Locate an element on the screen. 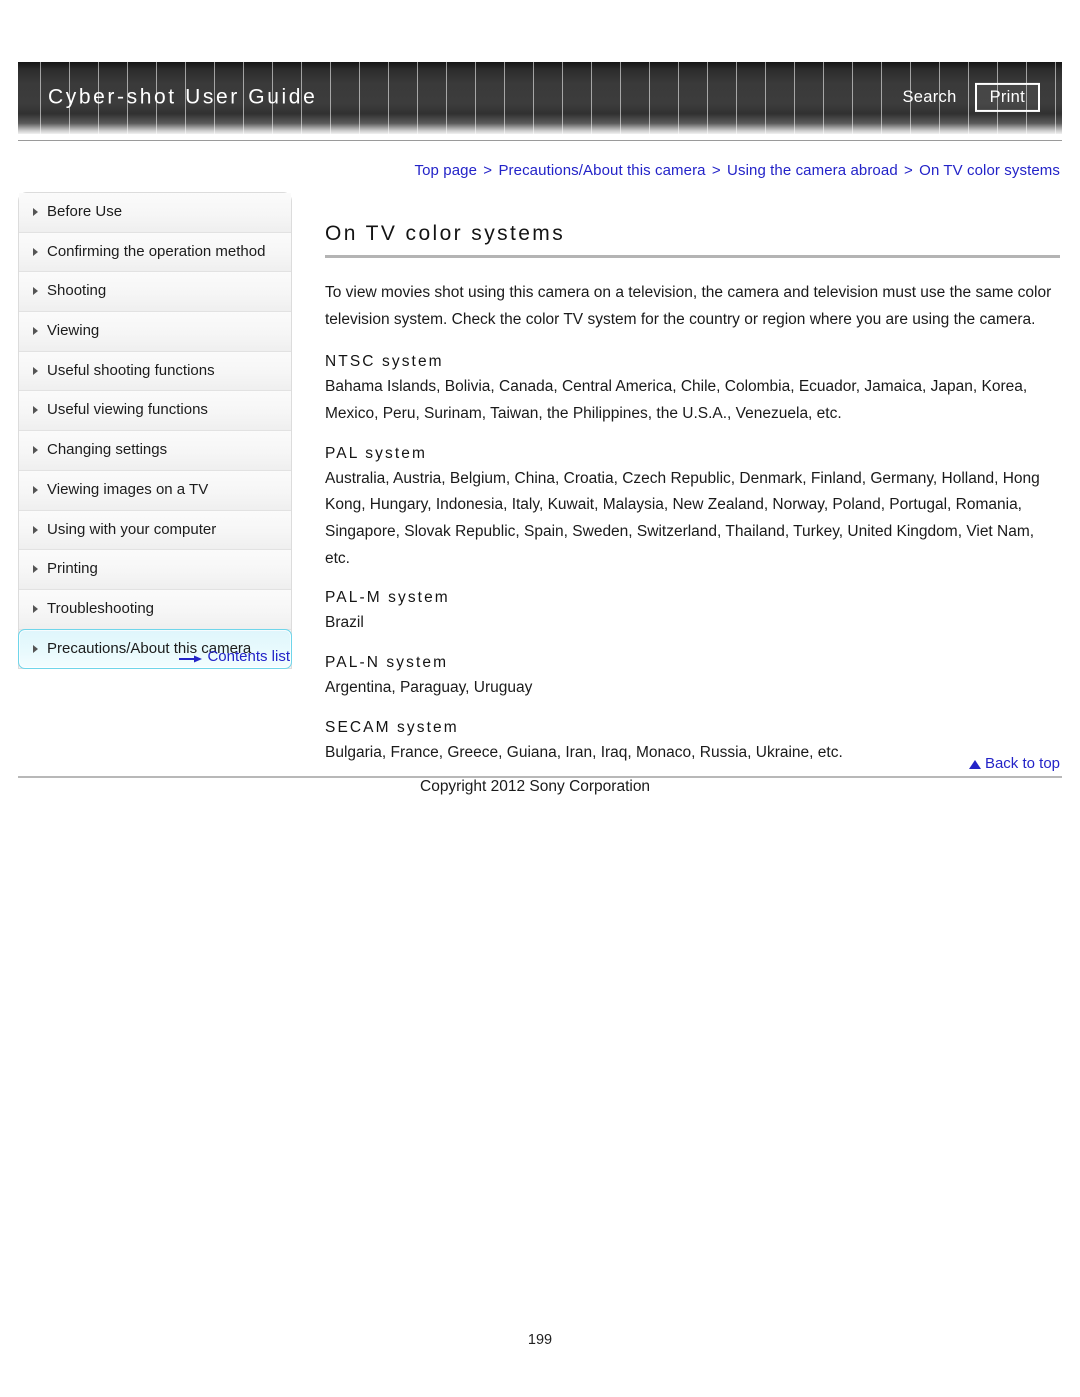 The width and height of the screenshot is (1080, 1397). sidebar-item-label: Printing is located at coordinates (72, 569).